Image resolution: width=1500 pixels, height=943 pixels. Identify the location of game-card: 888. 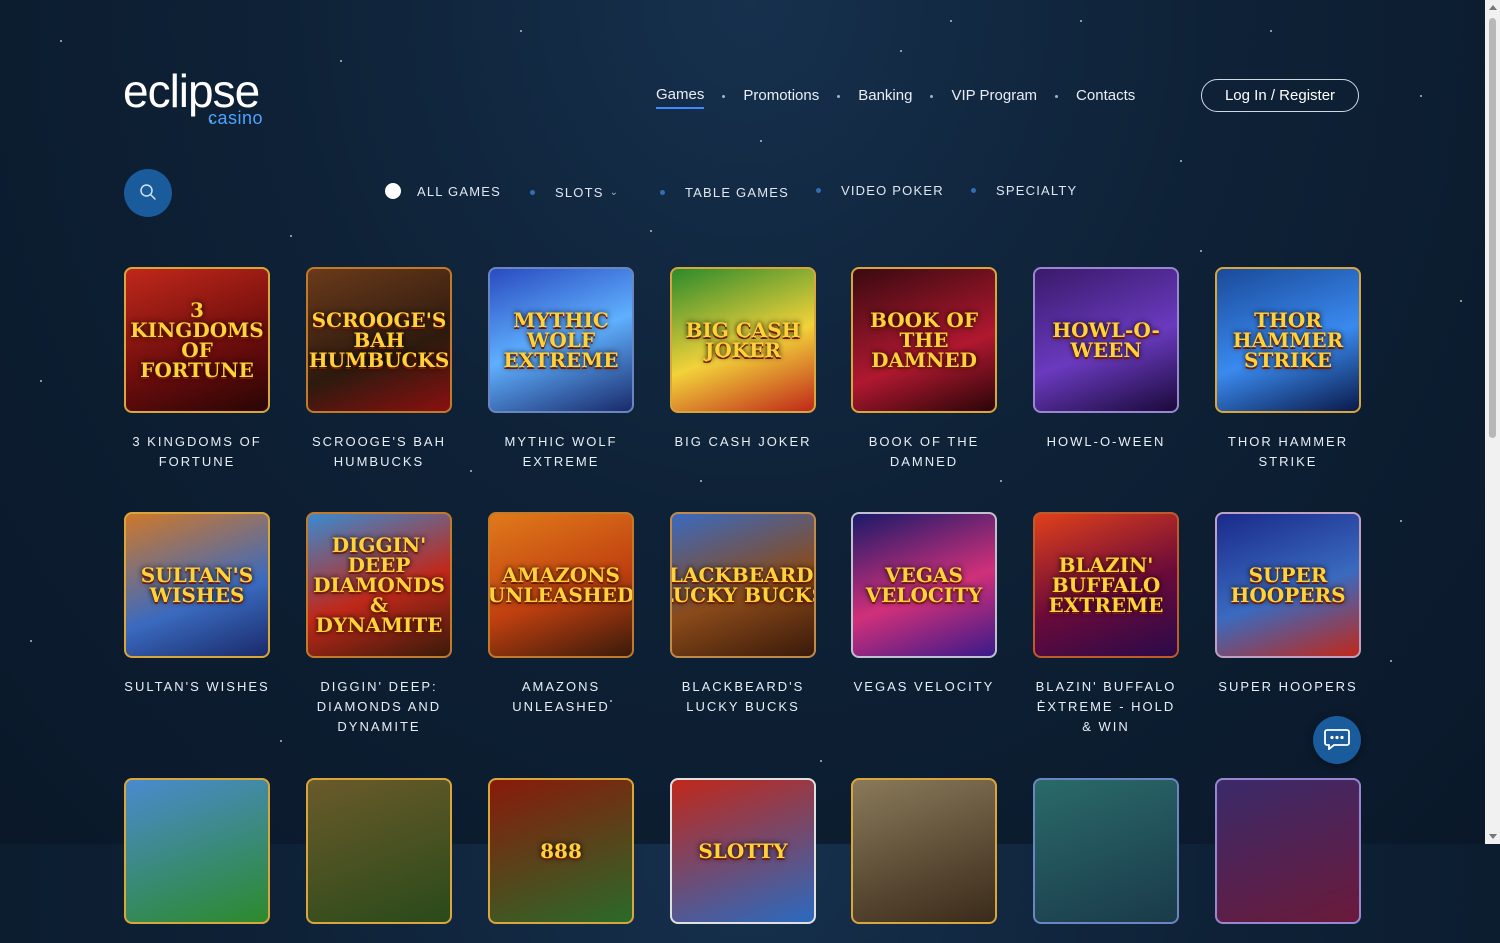
(561, 860).